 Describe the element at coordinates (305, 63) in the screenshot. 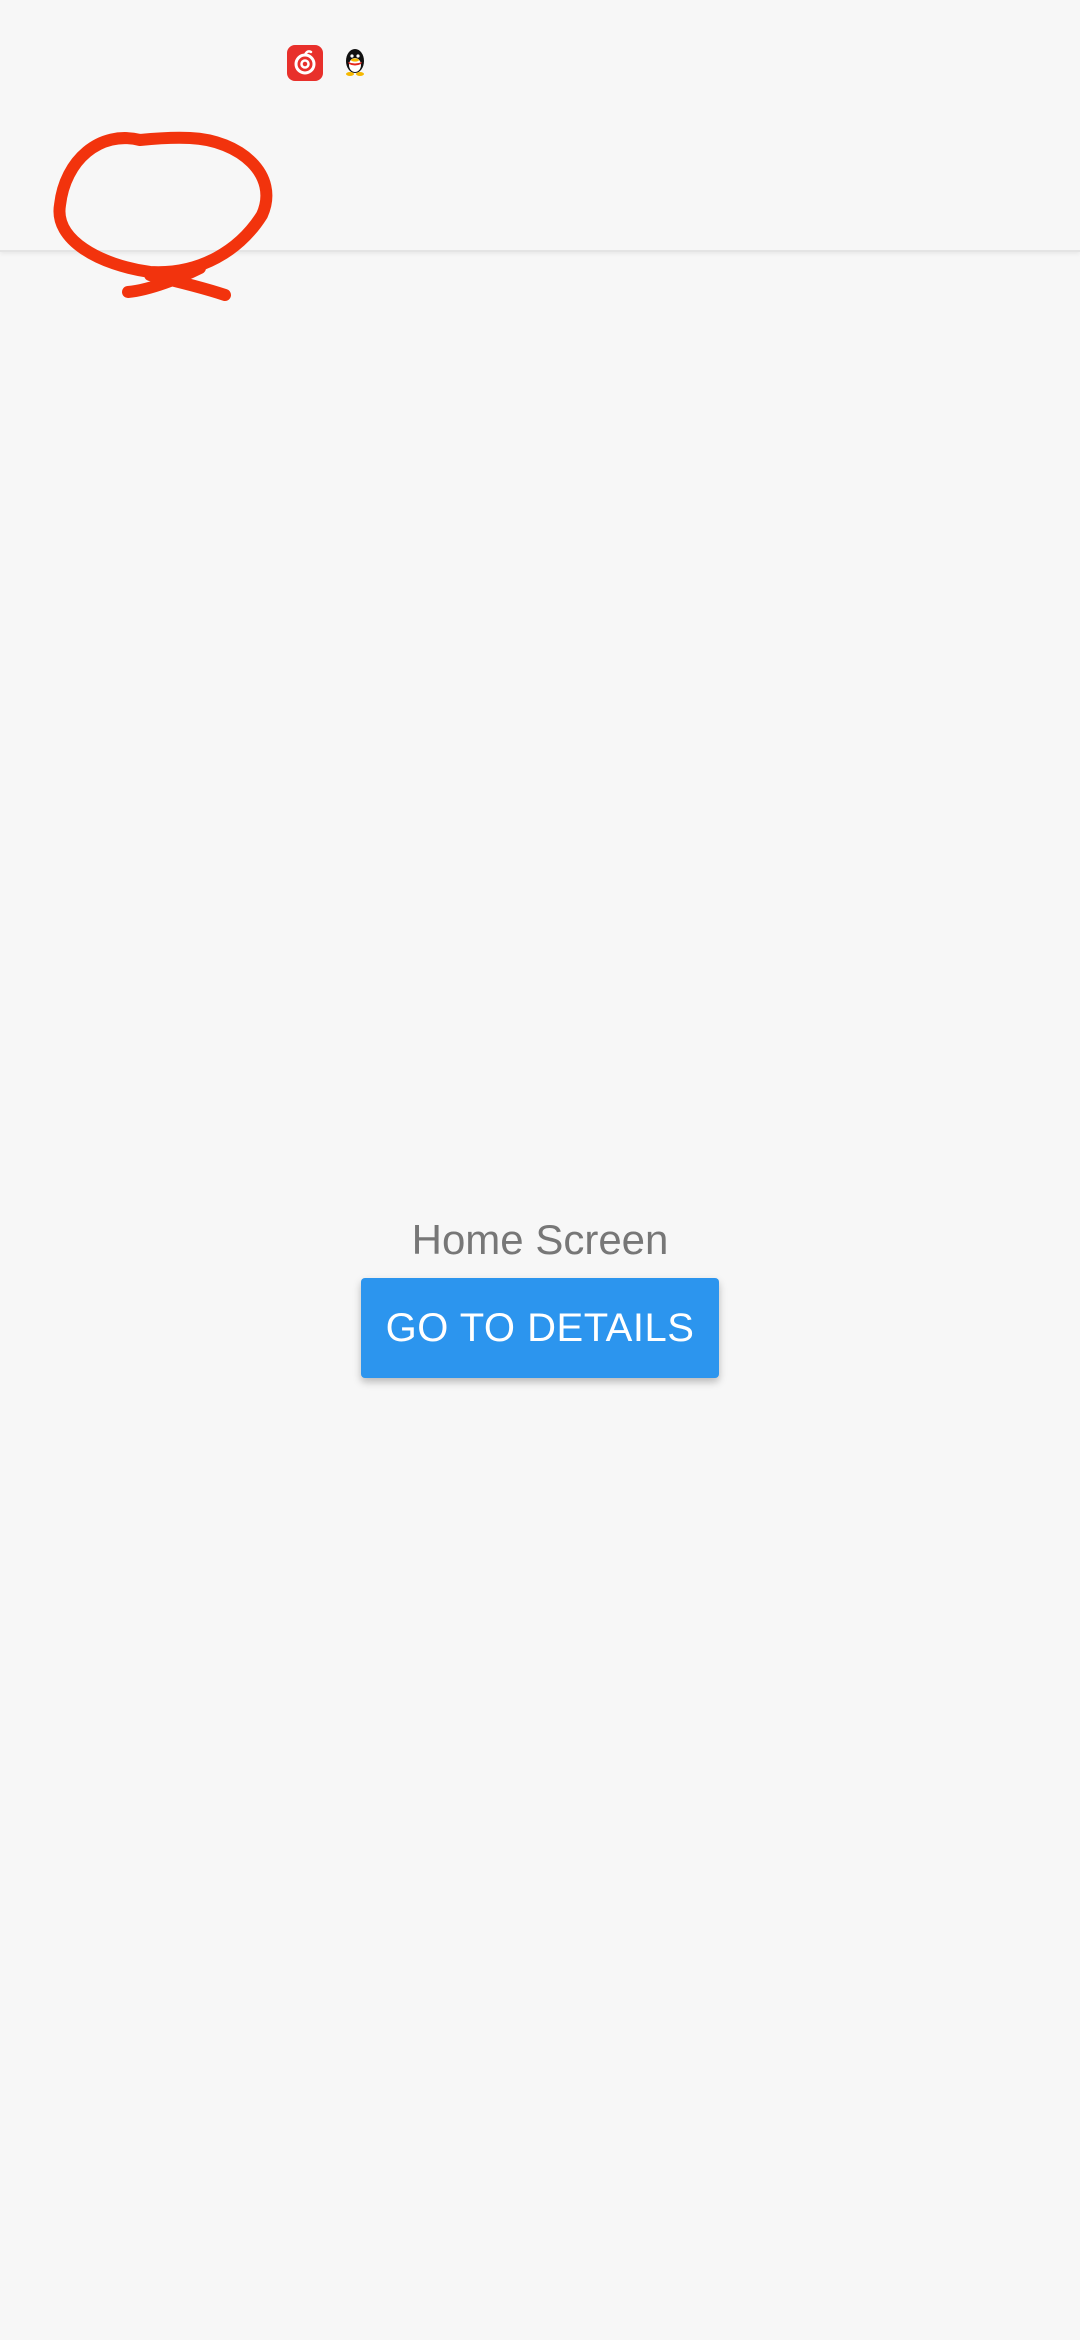

I see `netease-music-icon` at that location.